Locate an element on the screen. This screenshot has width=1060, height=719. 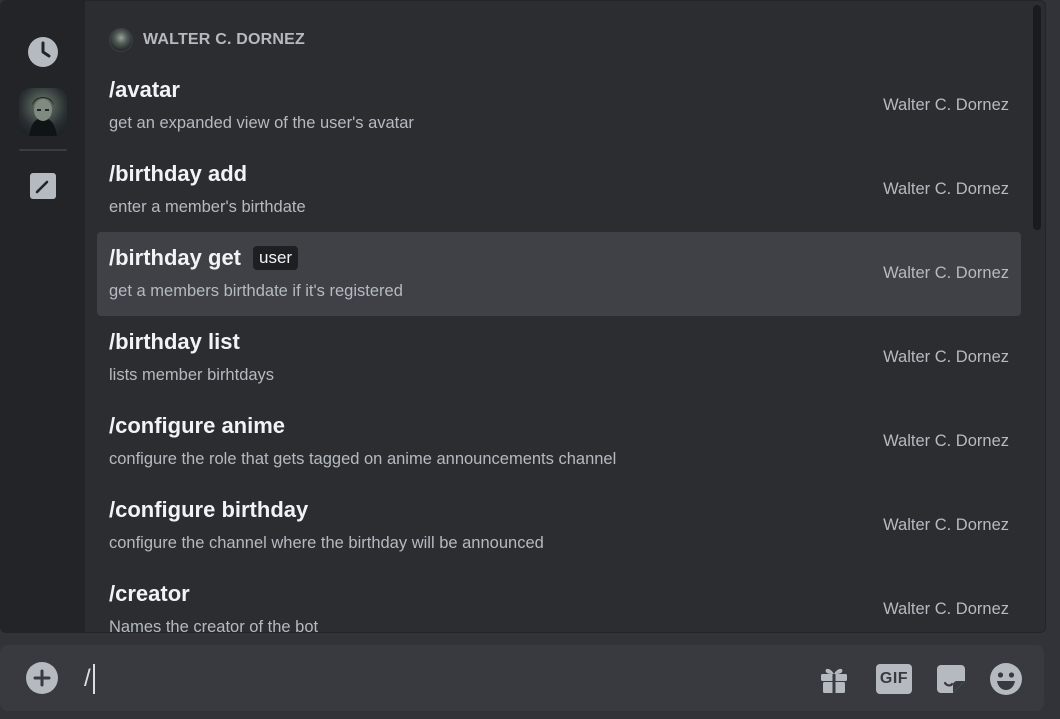
command-option-pill: user is located at coordinates (276, 258).